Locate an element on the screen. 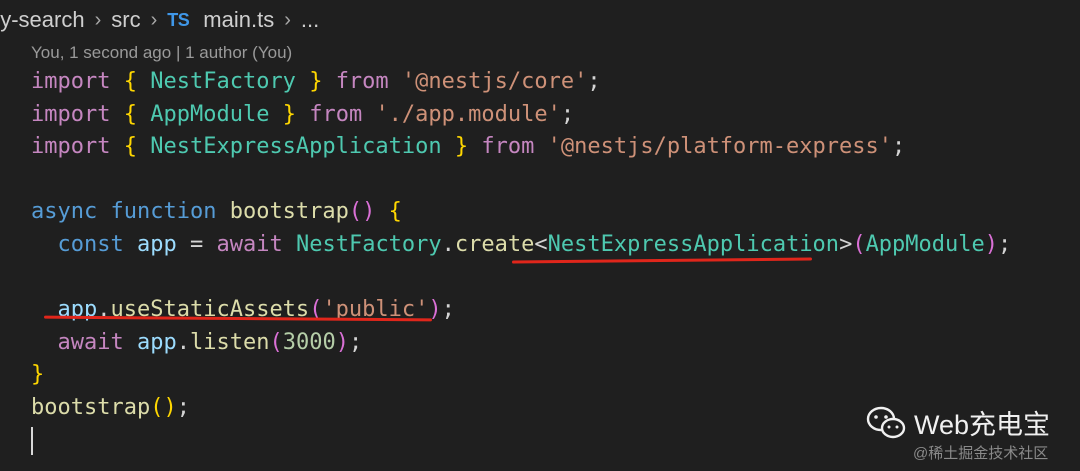  token-string: '@nestjs/platform-express' is located at coordinates (719, 147).